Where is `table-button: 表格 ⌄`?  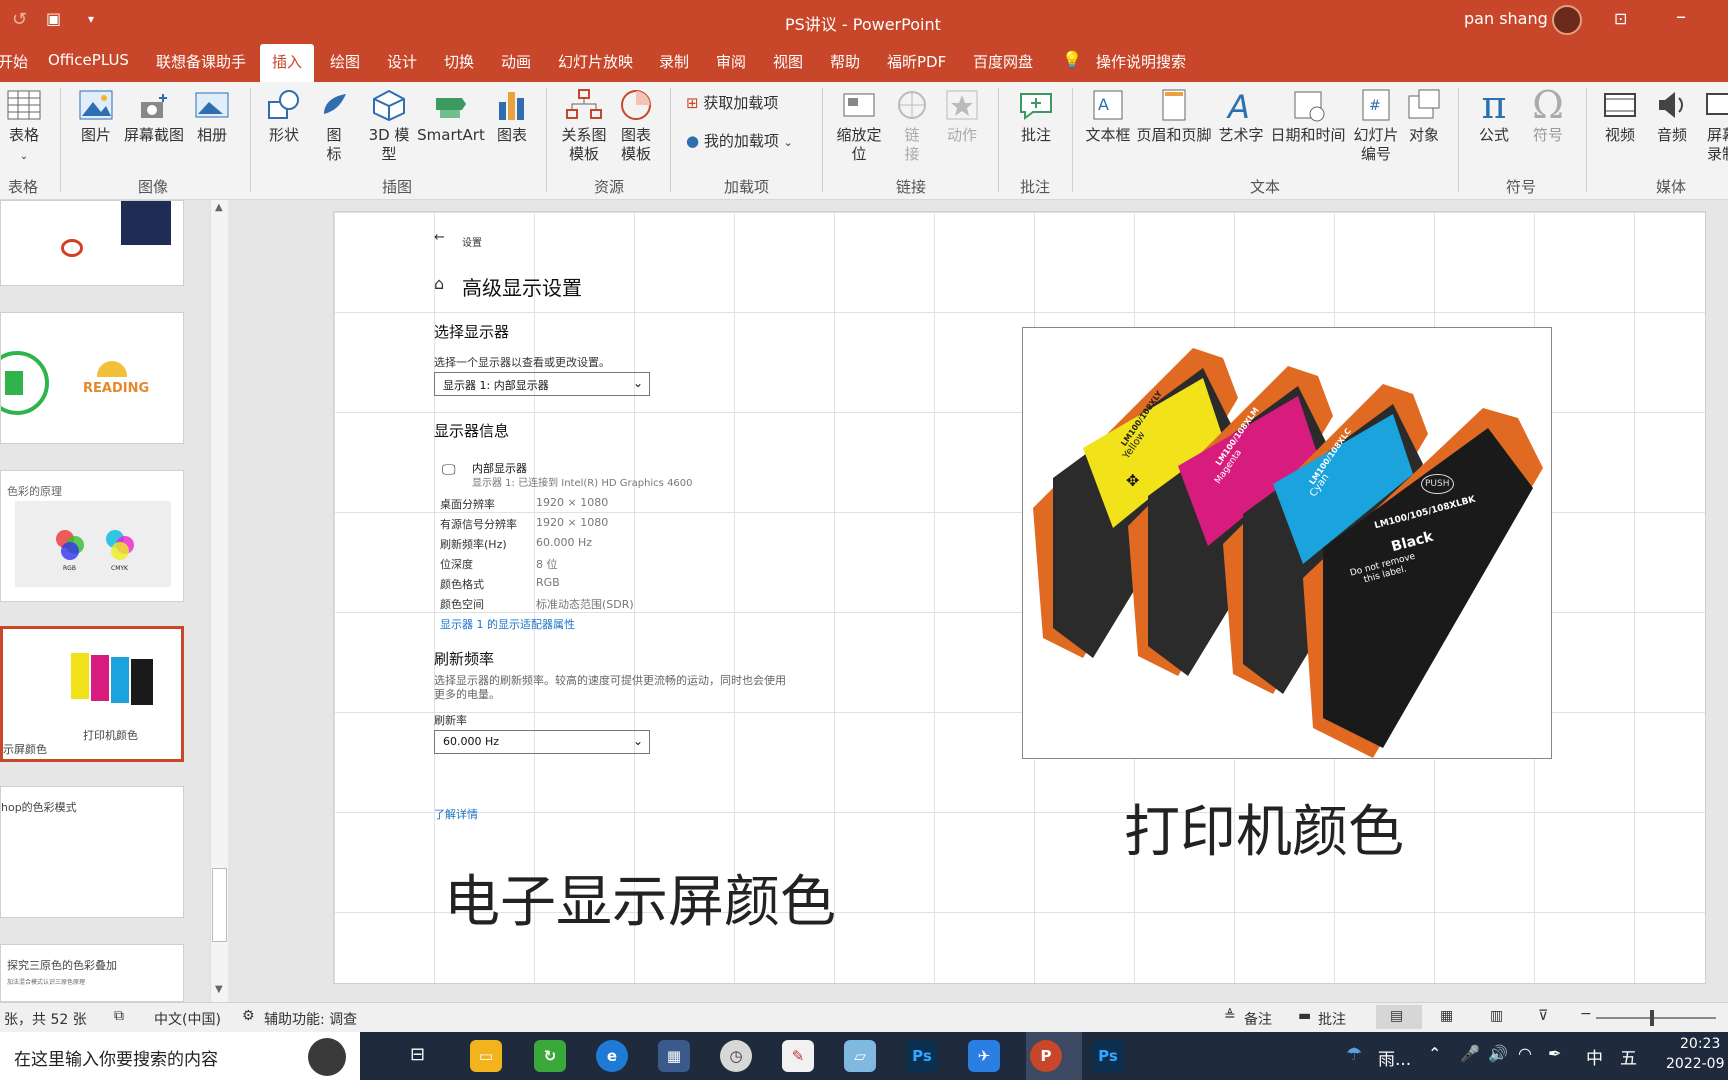
table-button: 表格 ⌄ is located at coordinates (24, 127).